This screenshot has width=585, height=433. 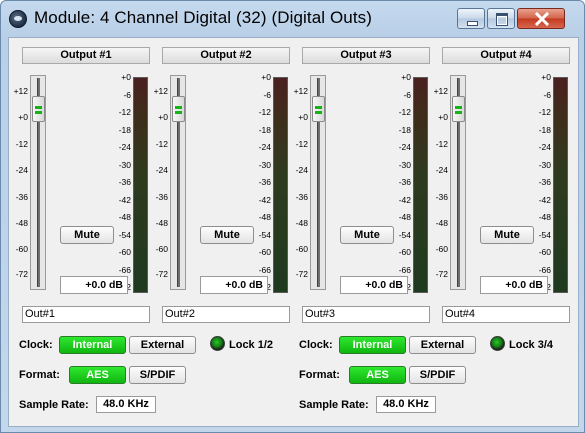 I want to click on maximize-button, so click(x=501, y=18).